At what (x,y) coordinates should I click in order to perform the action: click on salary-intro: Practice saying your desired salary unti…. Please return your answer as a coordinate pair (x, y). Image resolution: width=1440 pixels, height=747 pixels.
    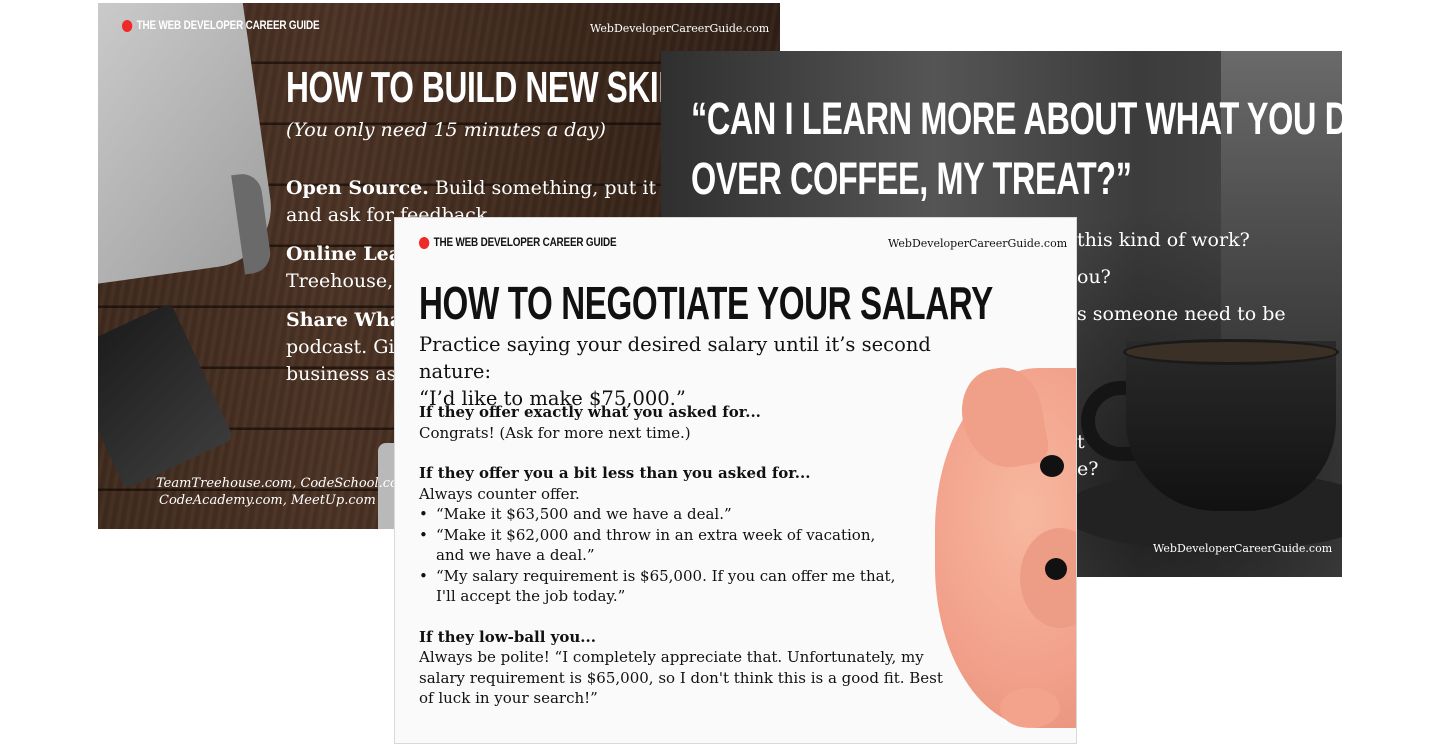
    Looking at the image, I should click on (699, 371).